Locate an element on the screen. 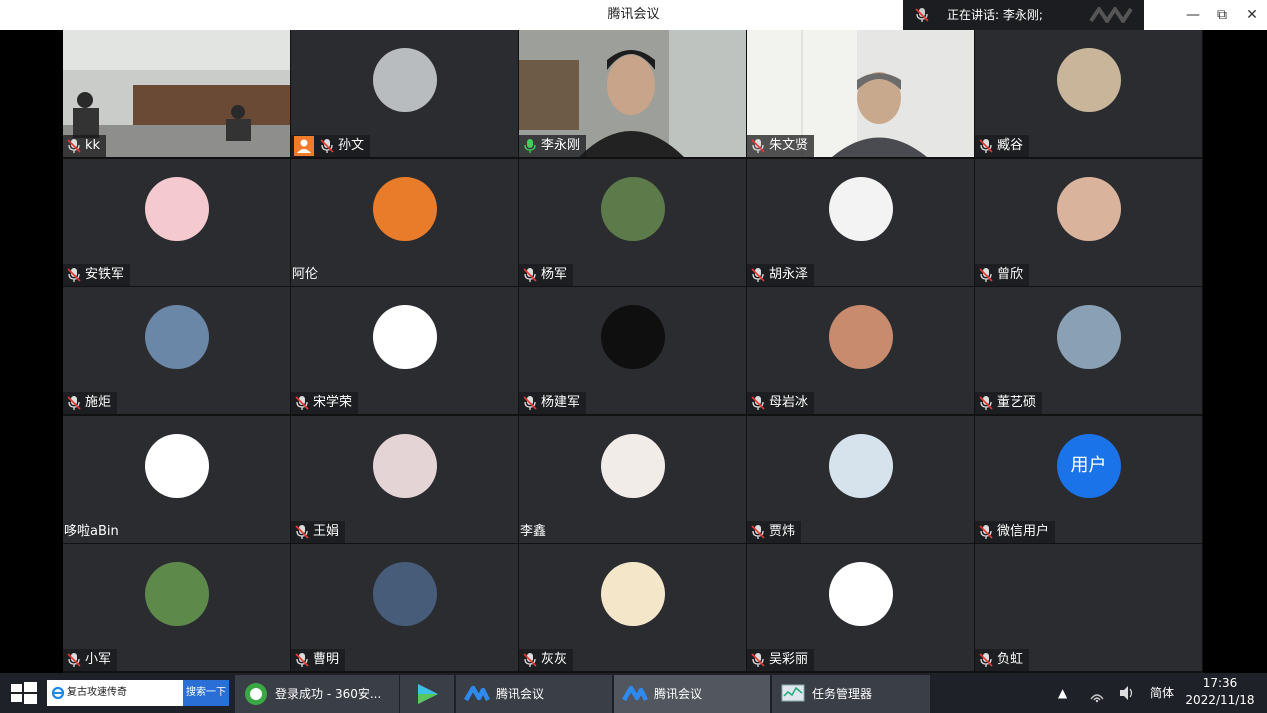 Image resolution: width=1267 pixels, height=713 pixels. 360-browser-icon is located at coordinates (256, 694).